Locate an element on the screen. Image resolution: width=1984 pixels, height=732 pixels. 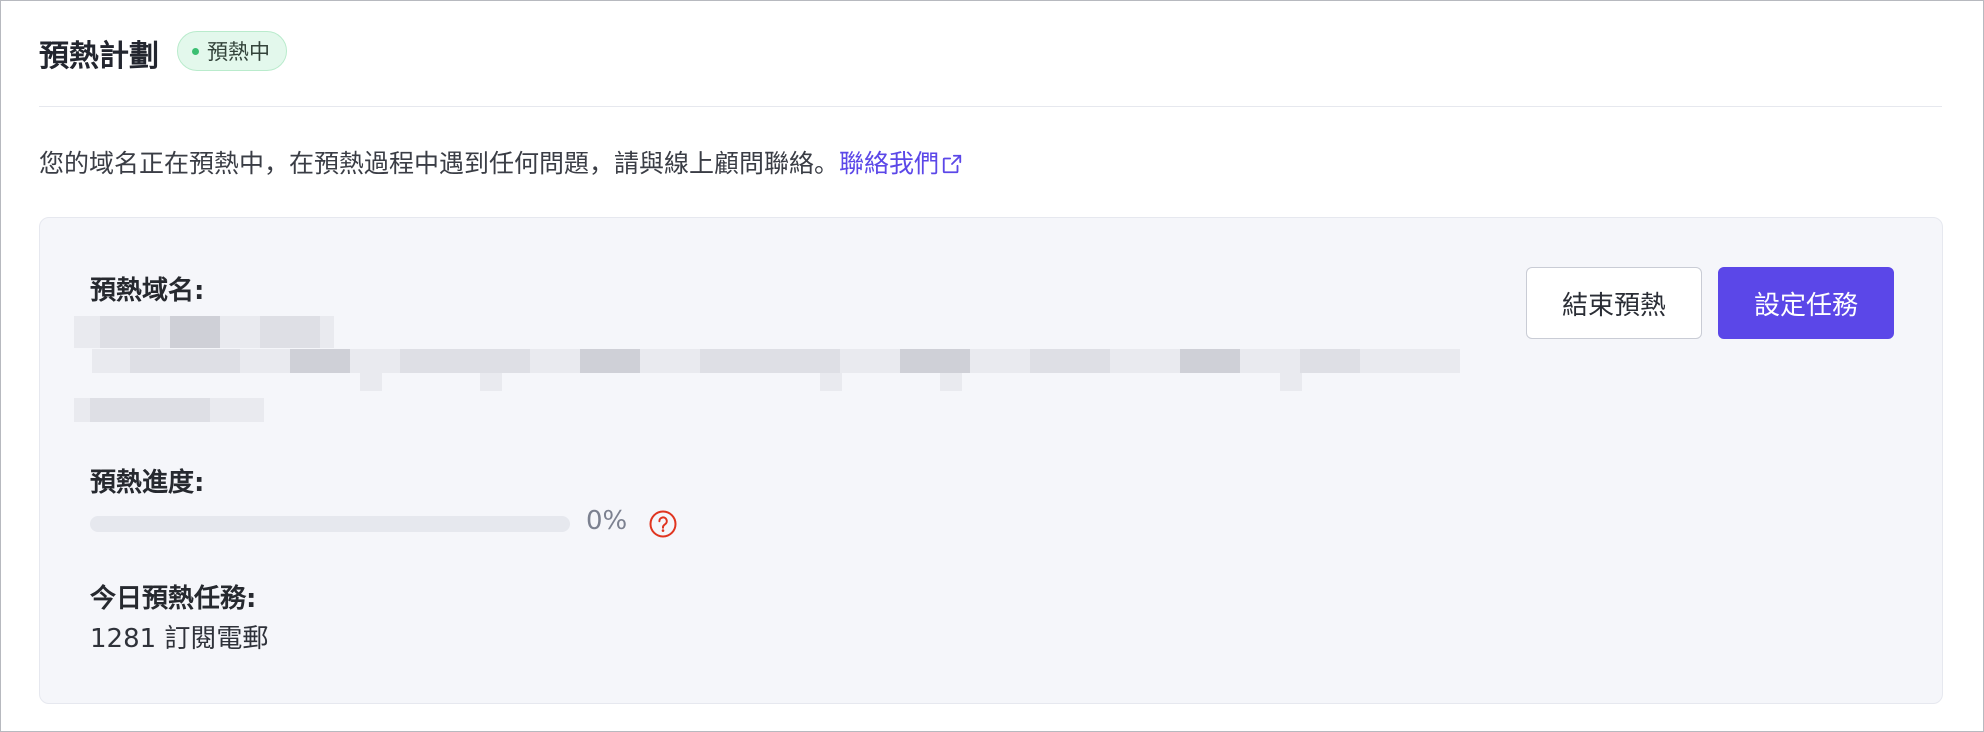
set-task-button: 設定任務 is located at coordinates (1806, 303).